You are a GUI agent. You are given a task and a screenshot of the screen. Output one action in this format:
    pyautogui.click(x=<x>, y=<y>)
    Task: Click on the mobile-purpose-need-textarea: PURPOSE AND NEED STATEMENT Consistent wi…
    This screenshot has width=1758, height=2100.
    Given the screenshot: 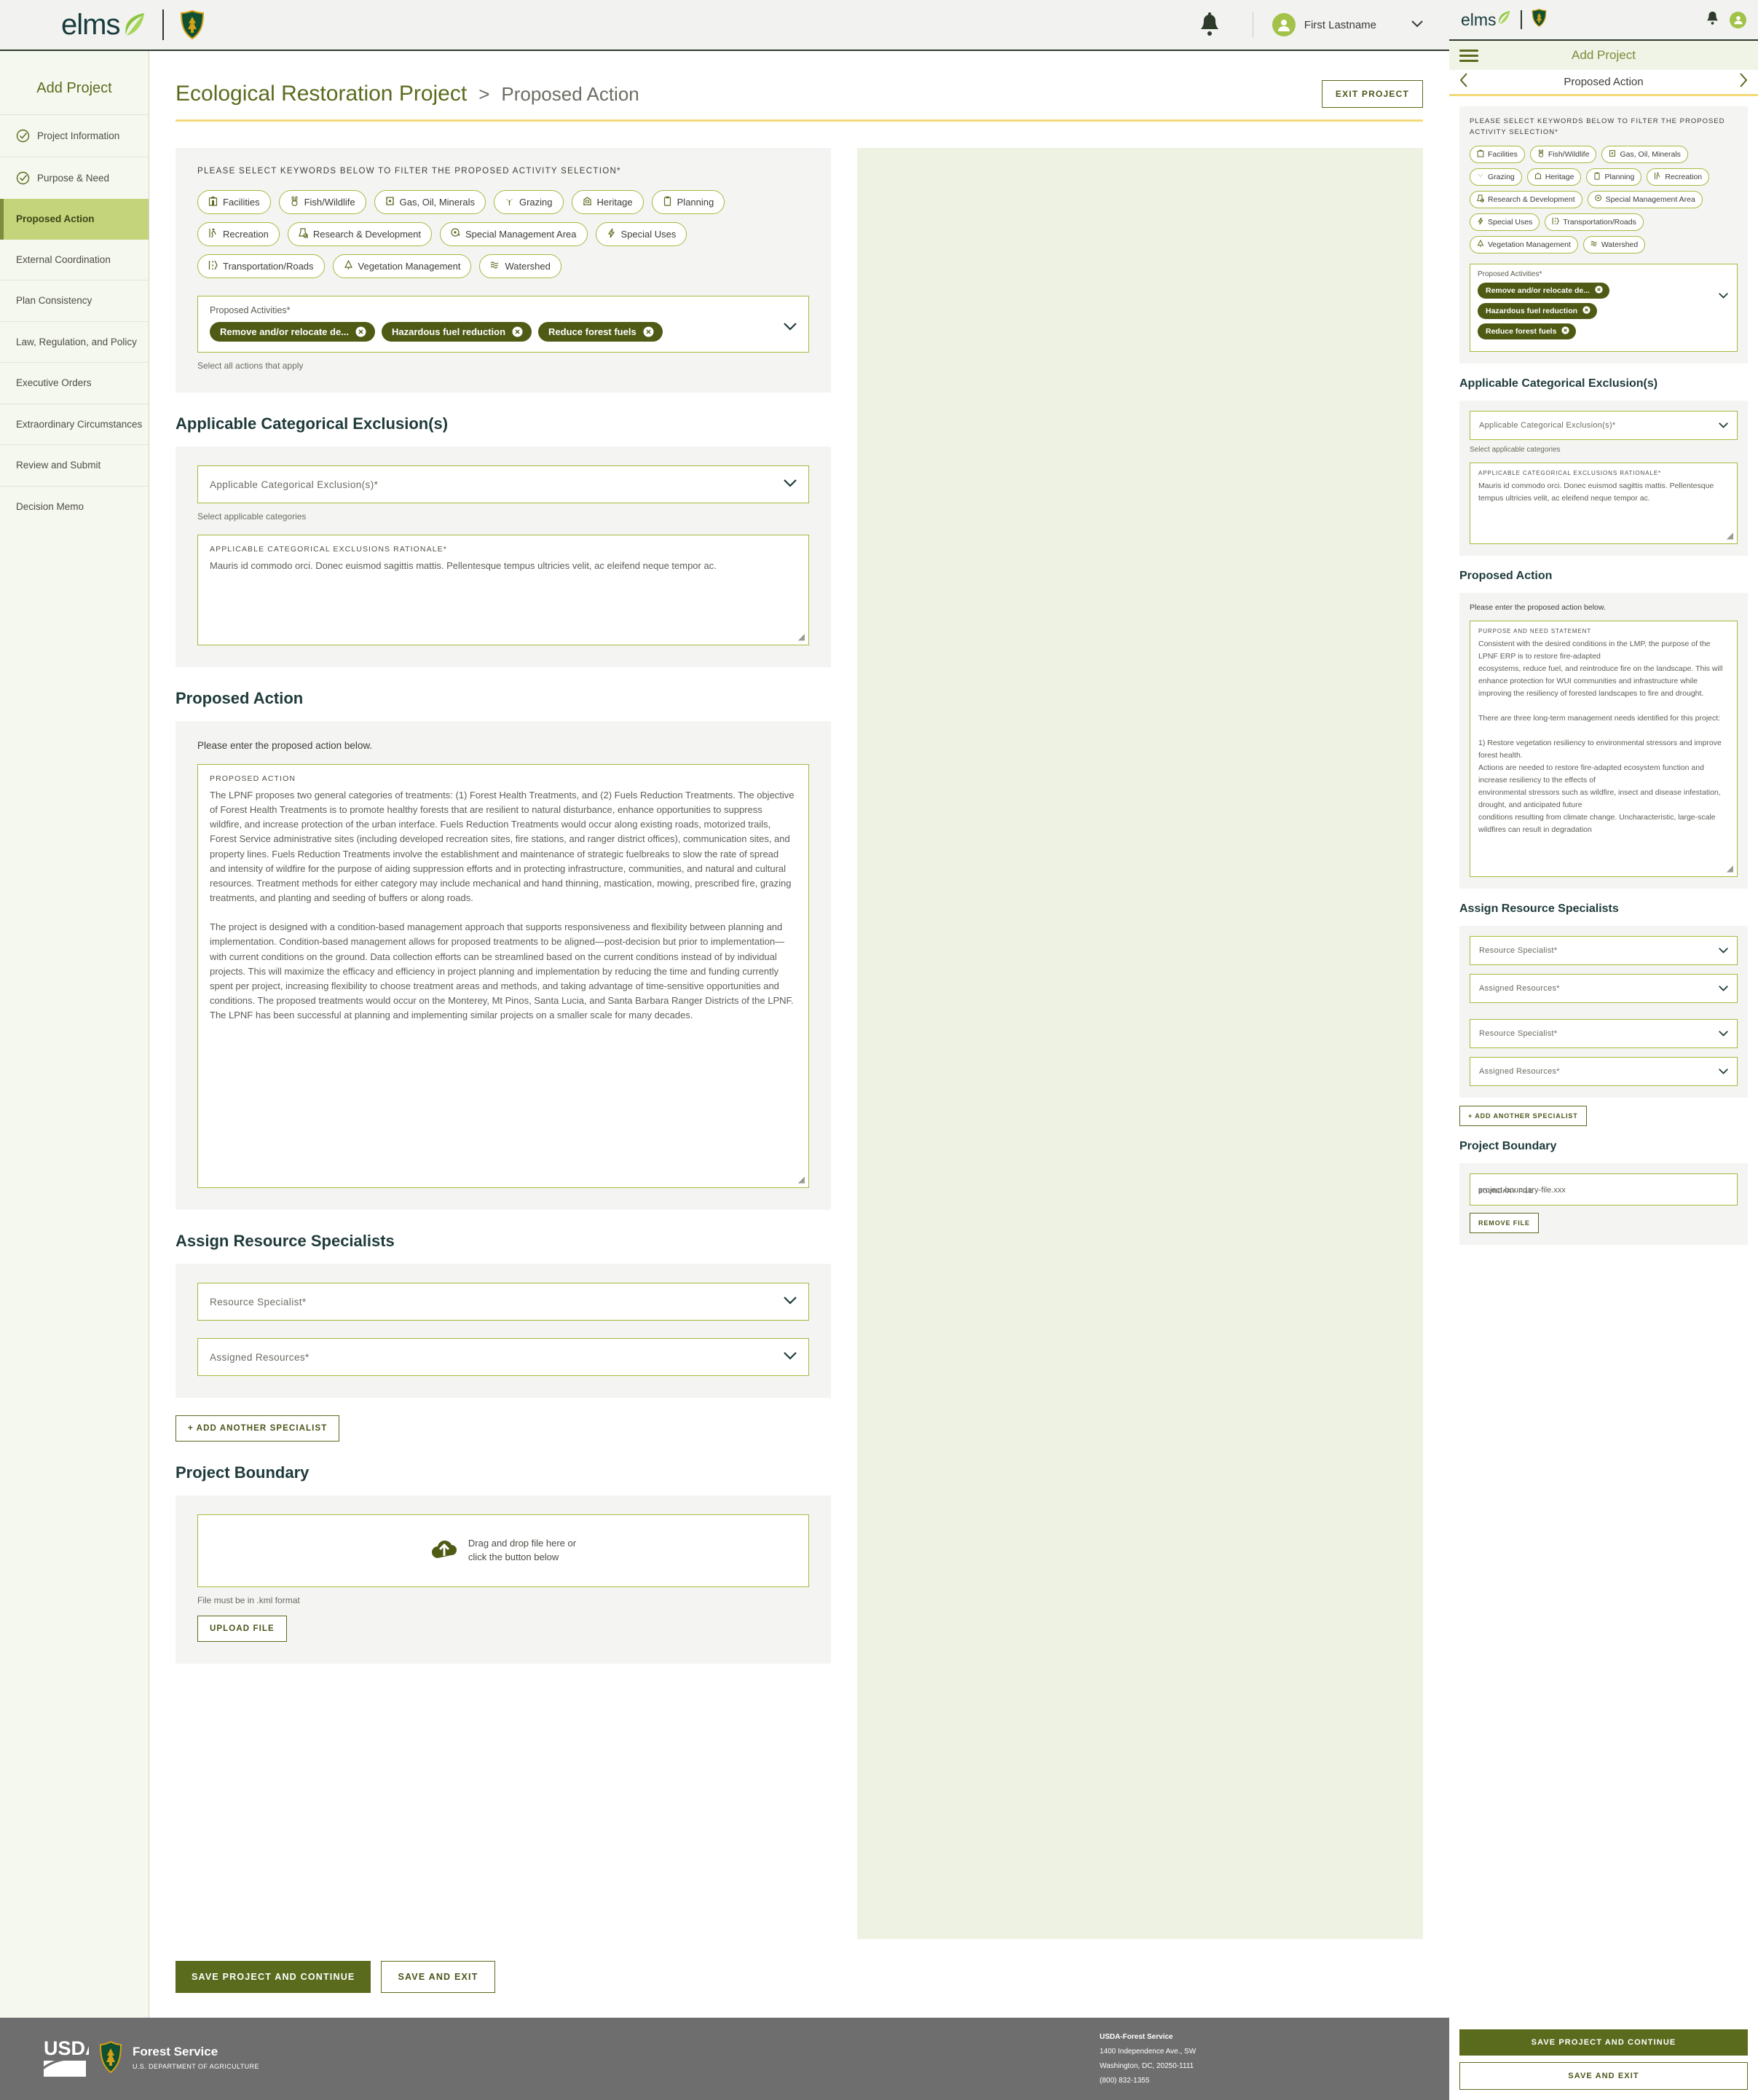 What is the action you would take?
    pyautogui.click(x=1604, y=749)
    